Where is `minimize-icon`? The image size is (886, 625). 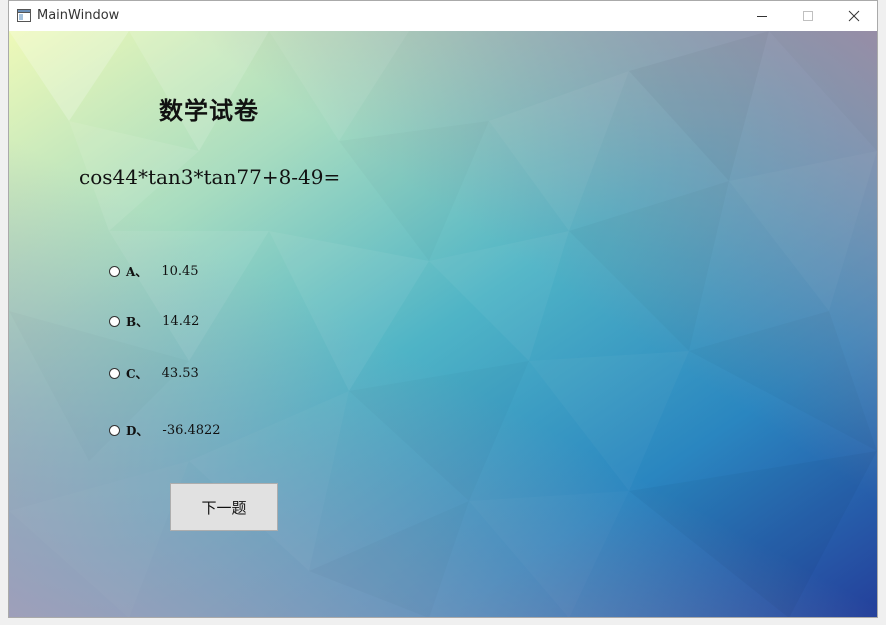
minimize-icon is located at coordinates (762, 16).